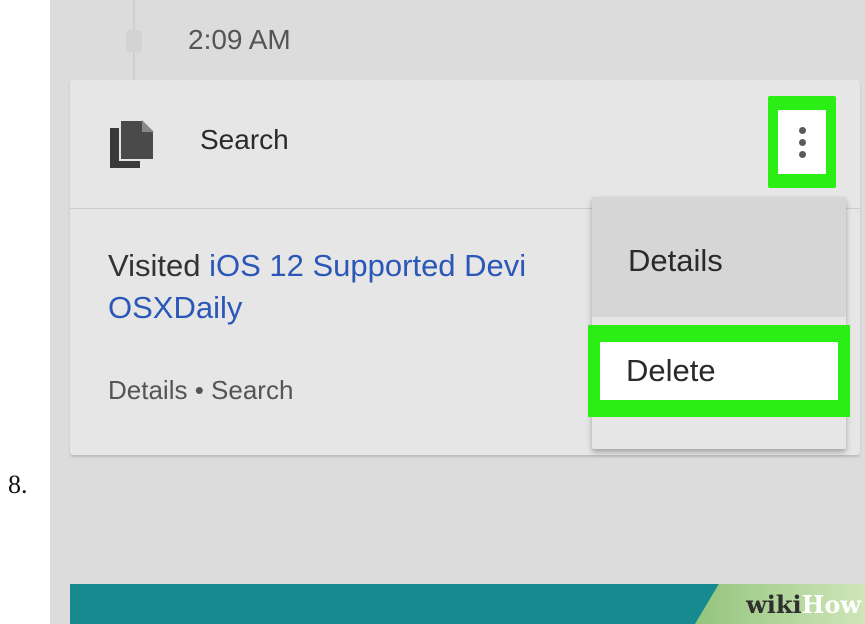 The height and width of the screenshot is (624, 865). What do you see at coordinates (467, 604) in the screenshot?
I see `bottom-bar: wikiHow` at bounding box center [467, 604].